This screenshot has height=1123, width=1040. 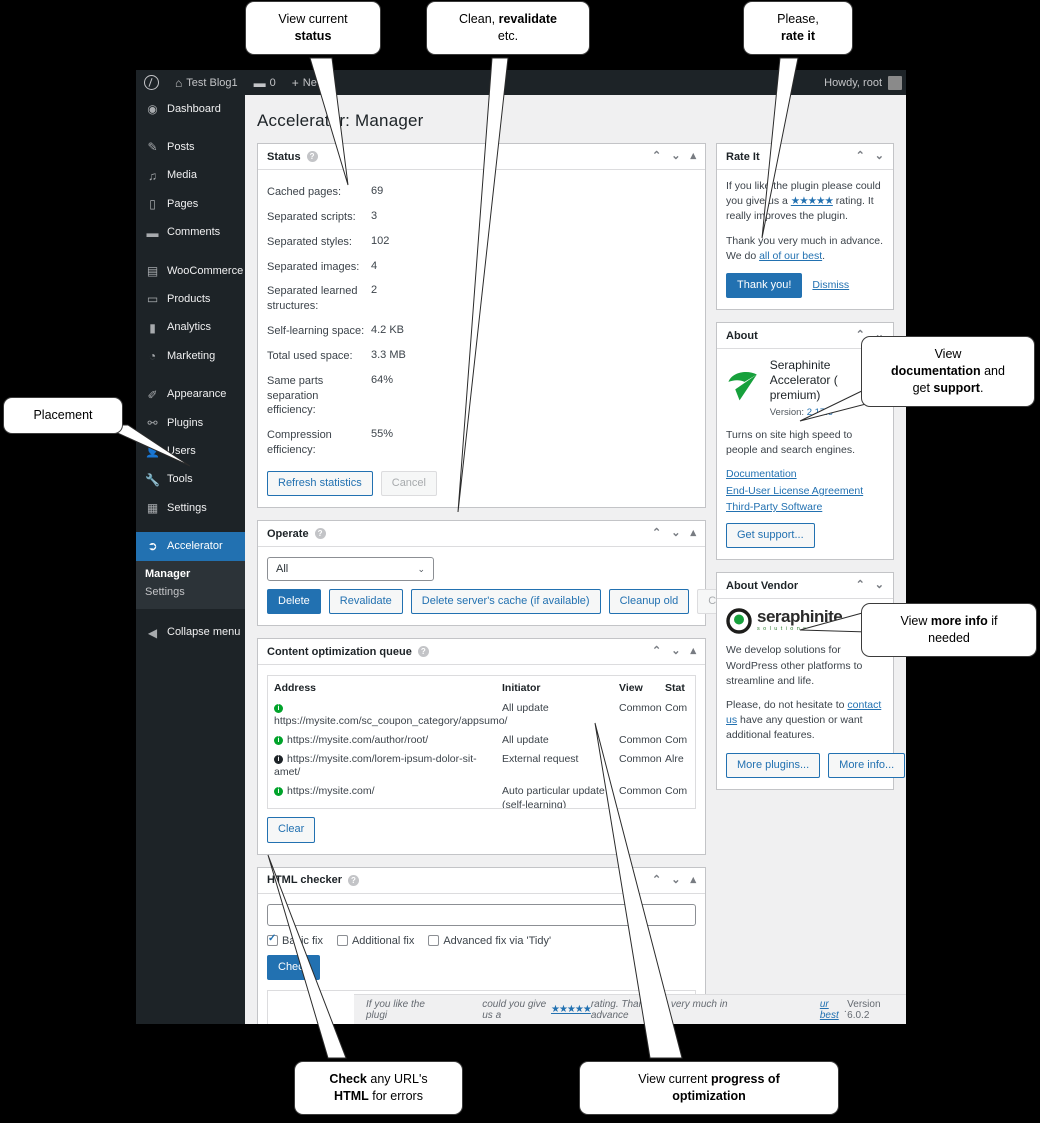 I want to click on sidebar-item-media: ♫ Media, so click(x=190, y=176).